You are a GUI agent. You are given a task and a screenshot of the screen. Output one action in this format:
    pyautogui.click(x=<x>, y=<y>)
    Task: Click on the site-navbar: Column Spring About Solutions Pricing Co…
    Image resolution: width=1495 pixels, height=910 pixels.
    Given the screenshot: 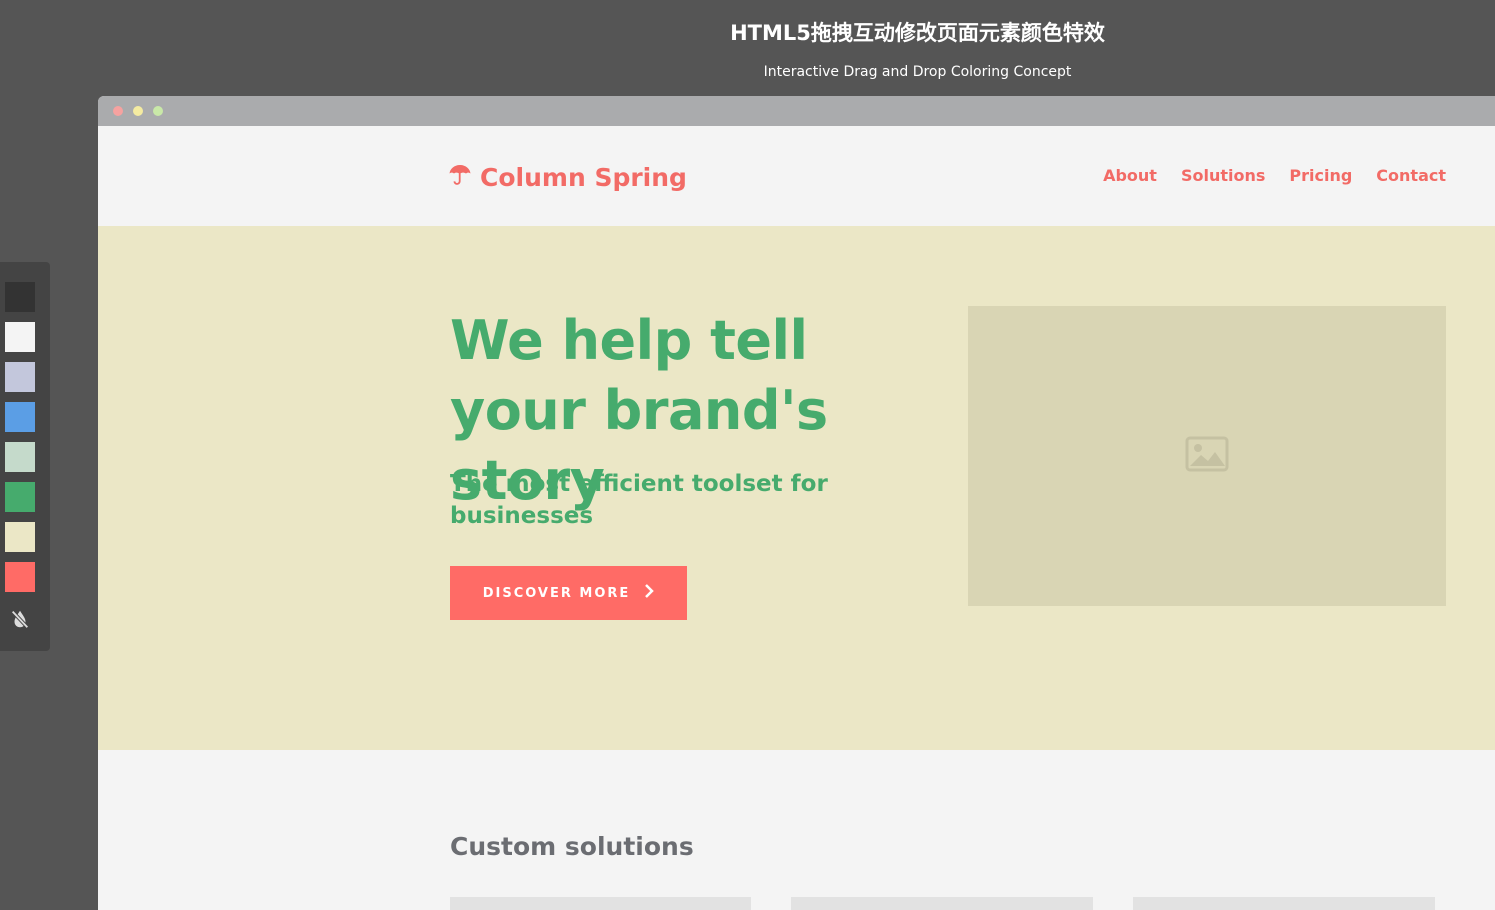 What is the action you would take?
    pyautogui.click(x=796, y=176)
    